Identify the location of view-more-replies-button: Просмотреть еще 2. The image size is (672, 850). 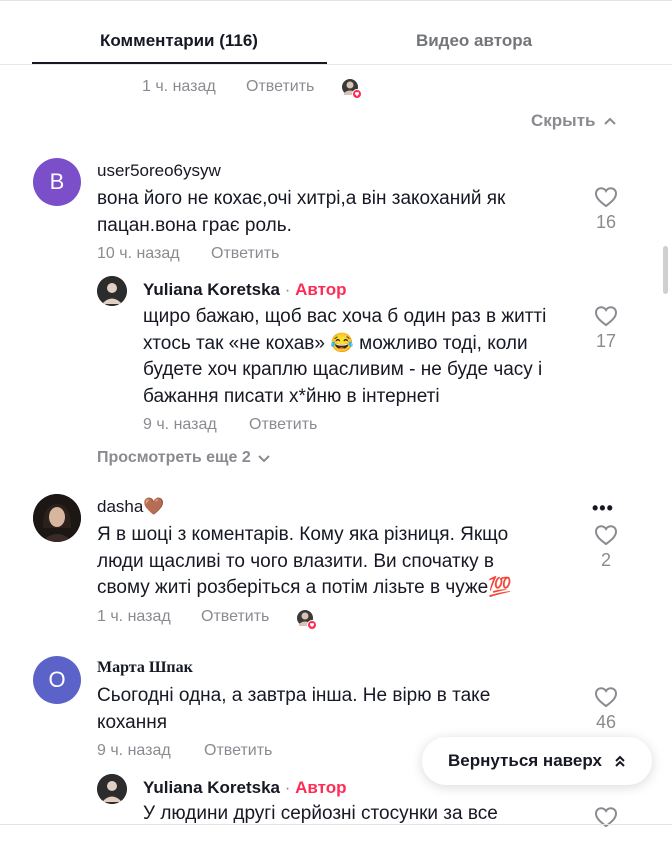
(184, 458).